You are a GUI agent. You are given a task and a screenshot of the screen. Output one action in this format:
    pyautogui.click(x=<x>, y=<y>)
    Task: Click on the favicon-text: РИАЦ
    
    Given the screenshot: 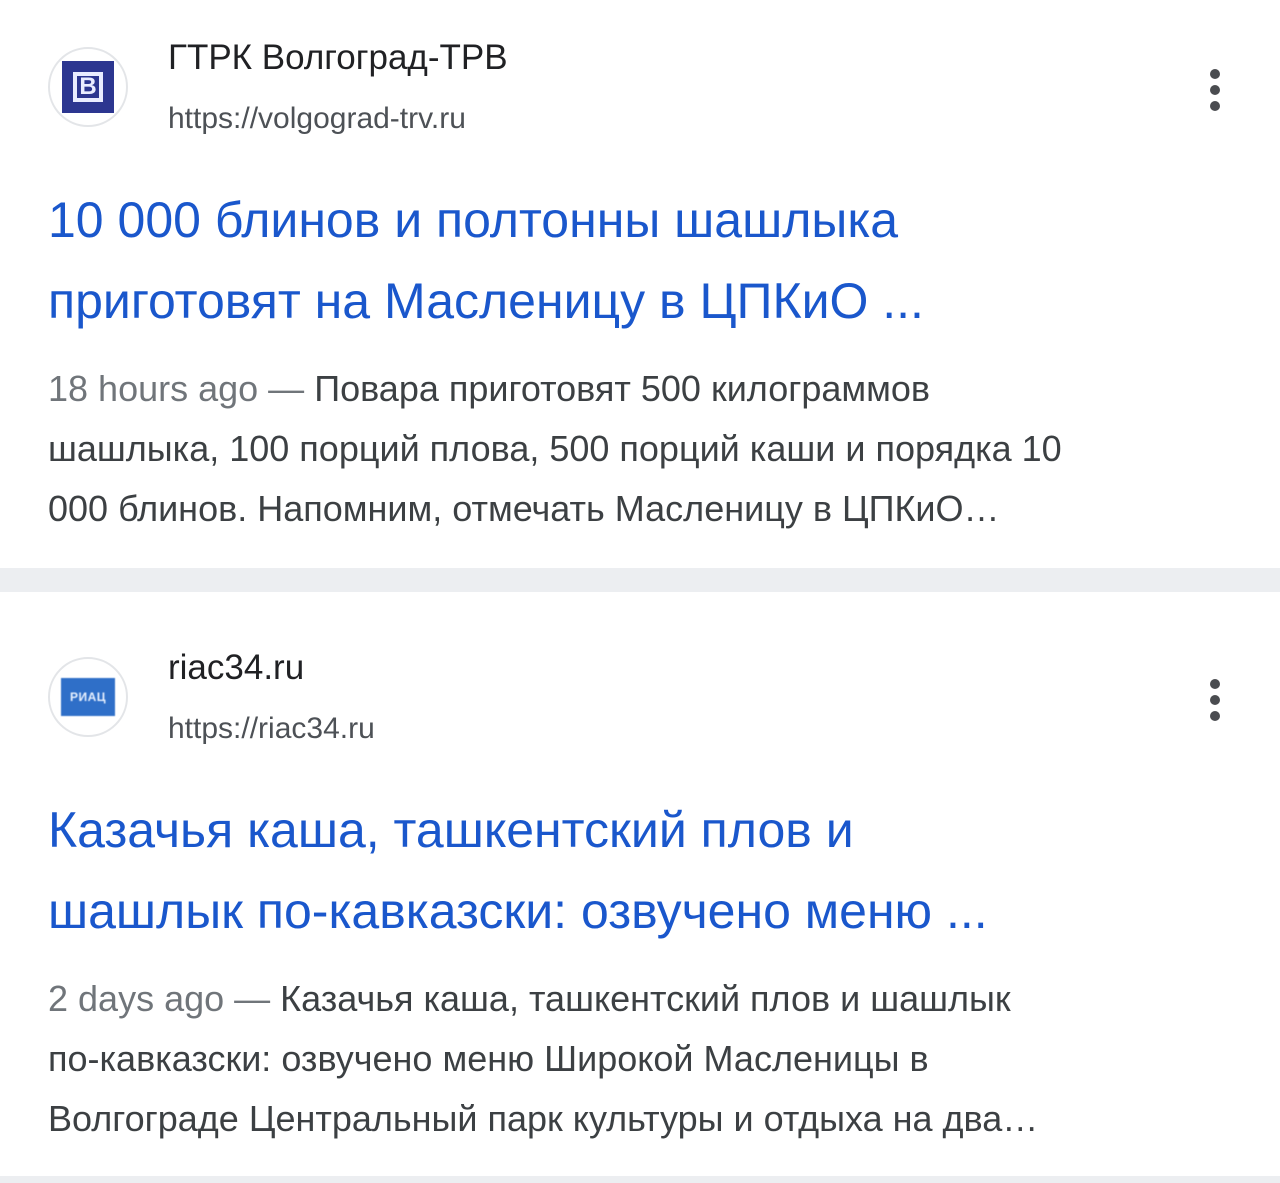 What is the action you would take?
    pyautogui.click(x=88, y=697)
    